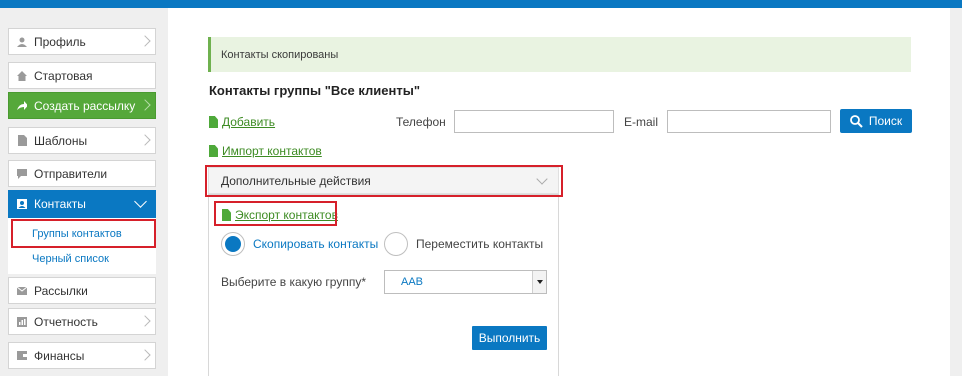 The image size is (962, 376). Describe the element at coordinates (559, 54) in the screenshot. I see `success-alert: Контакты скопированы` at that location.